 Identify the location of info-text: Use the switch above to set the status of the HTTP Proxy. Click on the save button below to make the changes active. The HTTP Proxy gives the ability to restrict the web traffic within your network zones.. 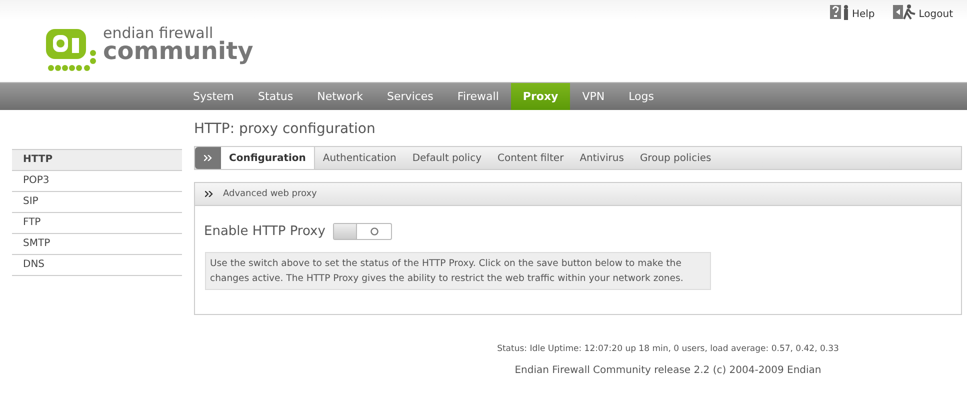
(458, 271).